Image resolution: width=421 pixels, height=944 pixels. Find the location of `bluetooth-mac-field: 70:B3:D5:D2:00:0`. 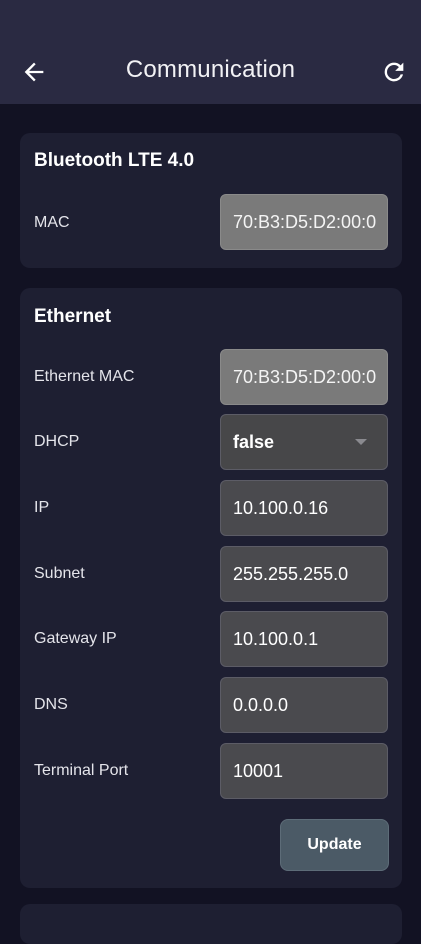

bluetooth-mac-field: 70:B3:D5:D2:00:0 is located at coordinates (304, 222).